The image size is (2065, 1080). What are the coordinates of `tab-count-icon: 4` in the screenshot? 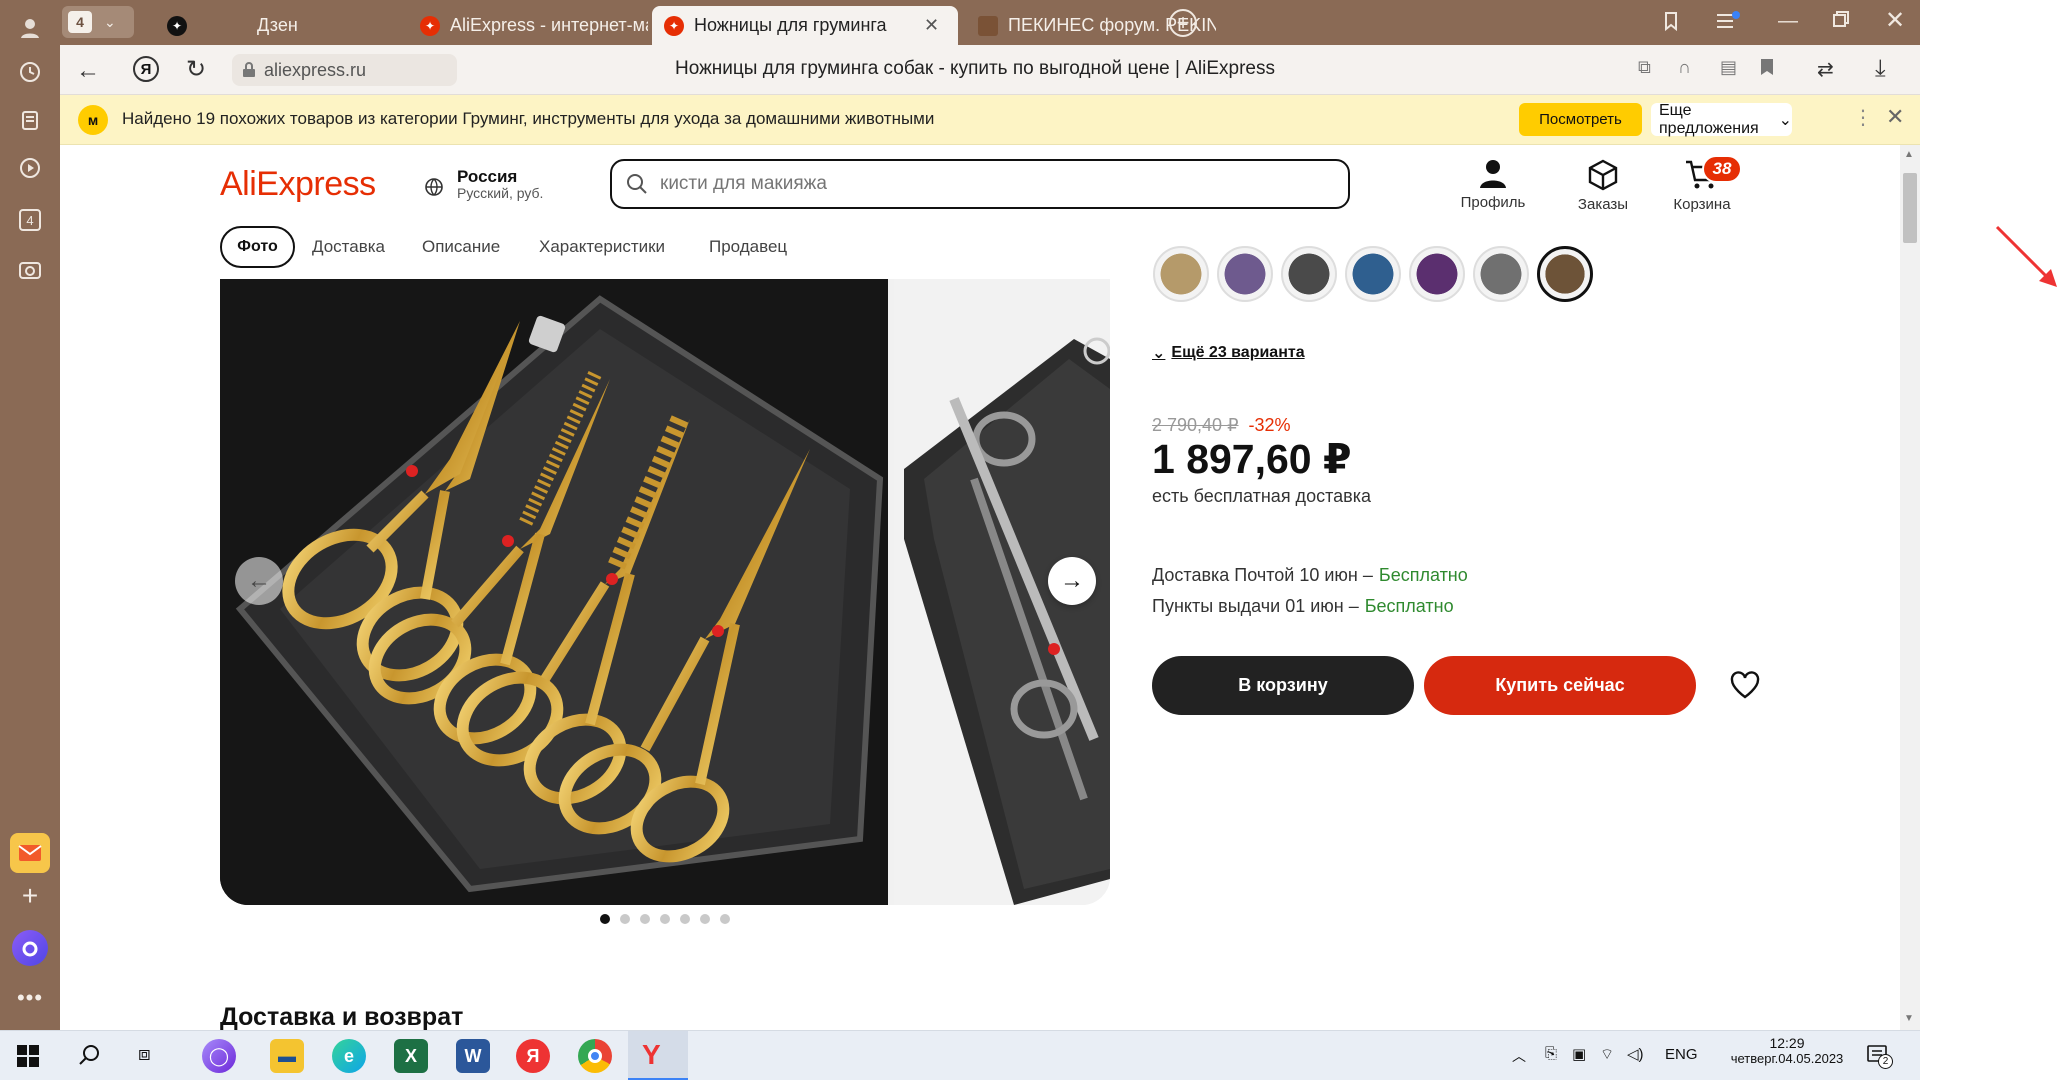 It's located at (30, 220).